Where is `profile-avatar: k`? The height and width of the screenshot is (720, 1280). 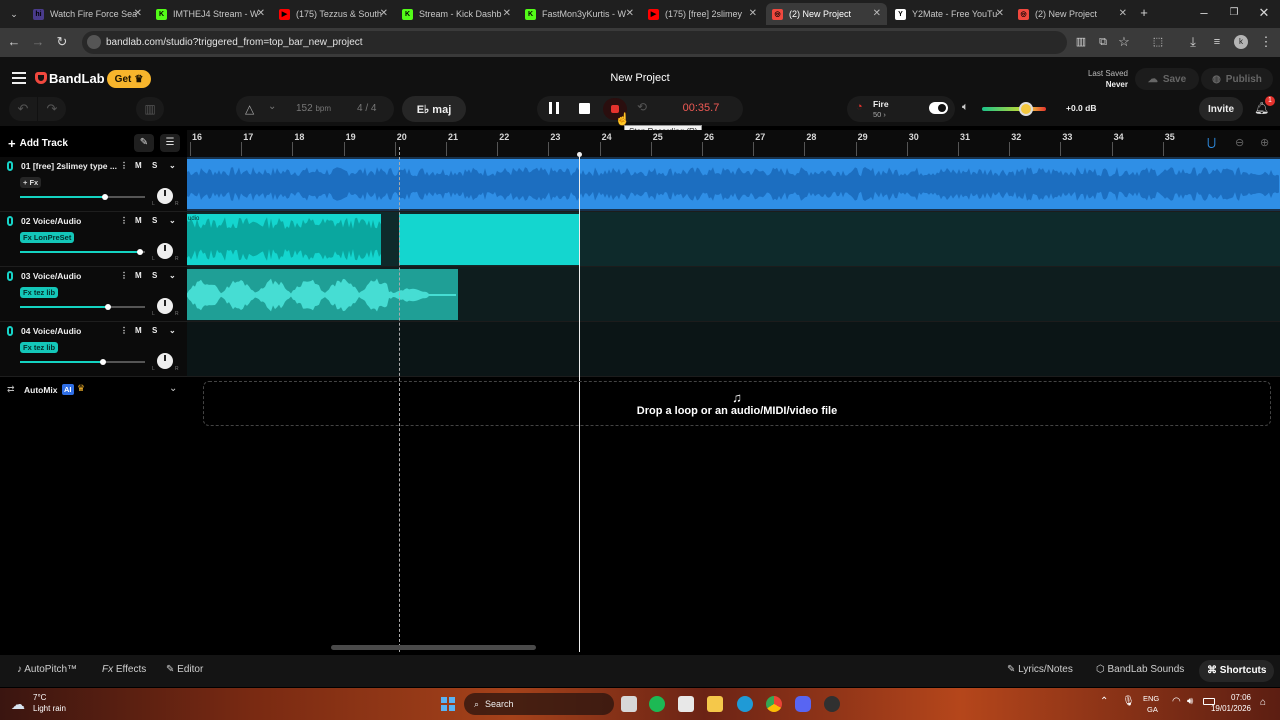
profile-avatar: k is located at coordinates (1241, 42).